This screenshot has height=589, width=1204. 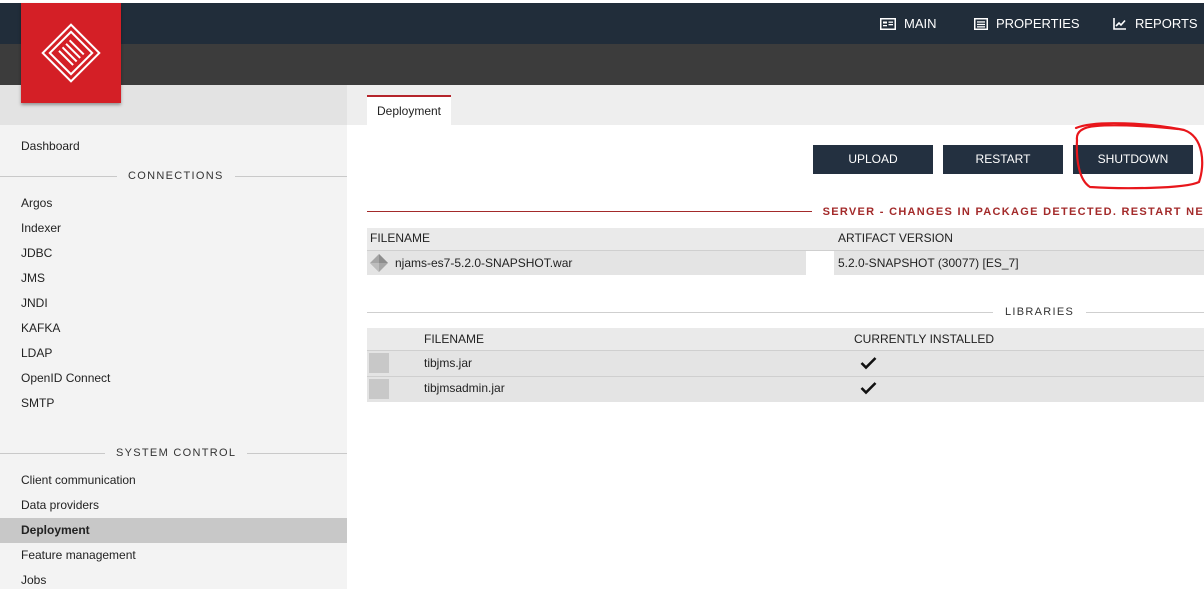 I want to click on section-title-connections: CONNECTIONS, so click(x=176, y=176).